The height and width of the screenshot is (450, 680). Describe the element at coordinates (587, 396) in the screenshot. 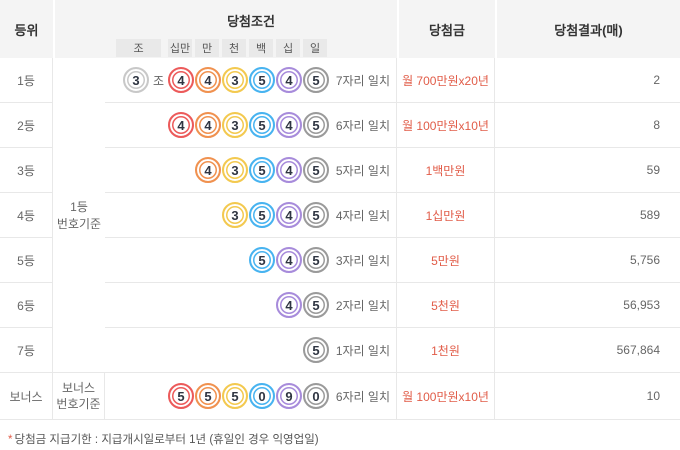

I see `result-count-cell: 10` at that location.